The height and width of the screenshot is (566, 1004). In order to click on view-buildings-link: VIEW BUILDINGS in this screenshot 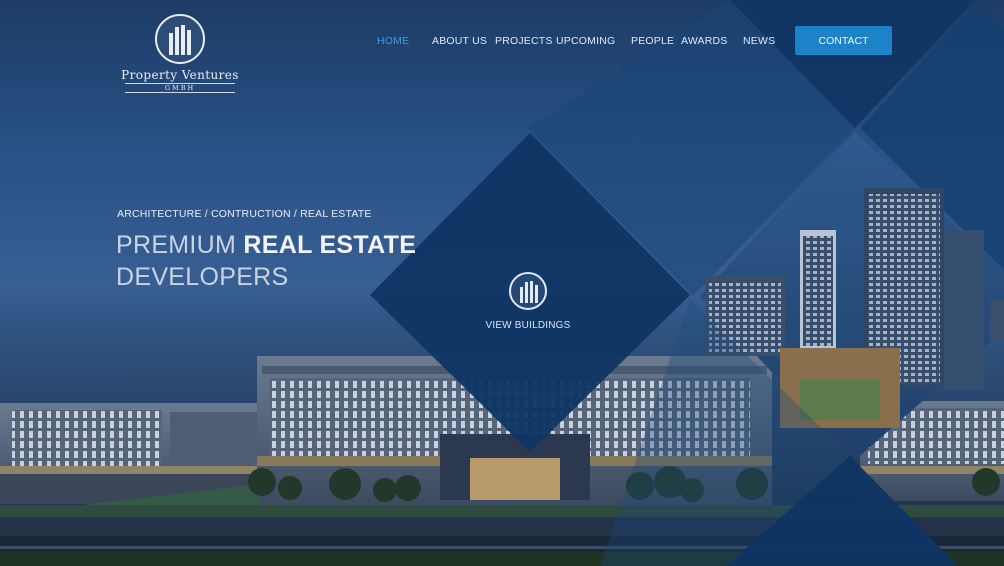, I will do `click(528, 325)`.